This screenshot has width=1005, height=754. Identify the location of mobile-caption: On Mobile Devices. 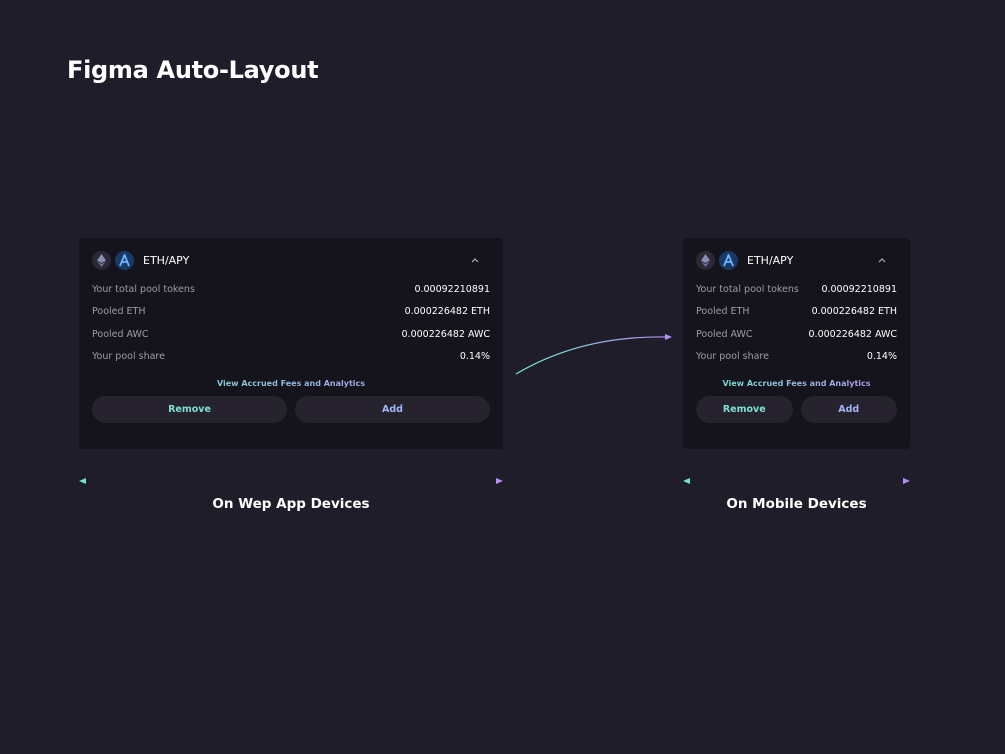
(796, 504).